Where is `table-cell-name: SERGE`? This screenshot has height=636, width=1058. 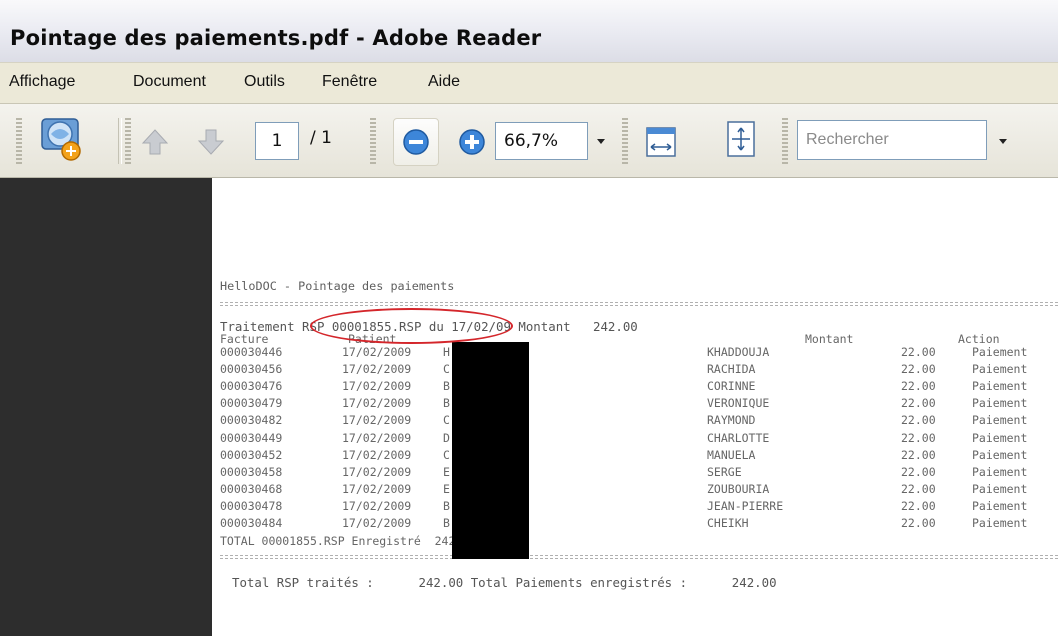
table-cell-name: SERGE is located at coordinates (724, 472).